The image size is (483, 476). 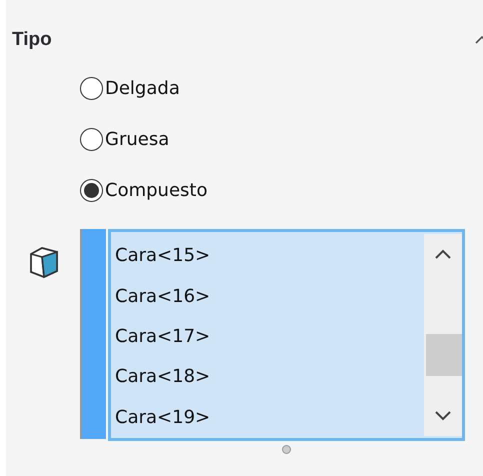 I want to click on scroll-down-icon, so click(x=443, y=416).